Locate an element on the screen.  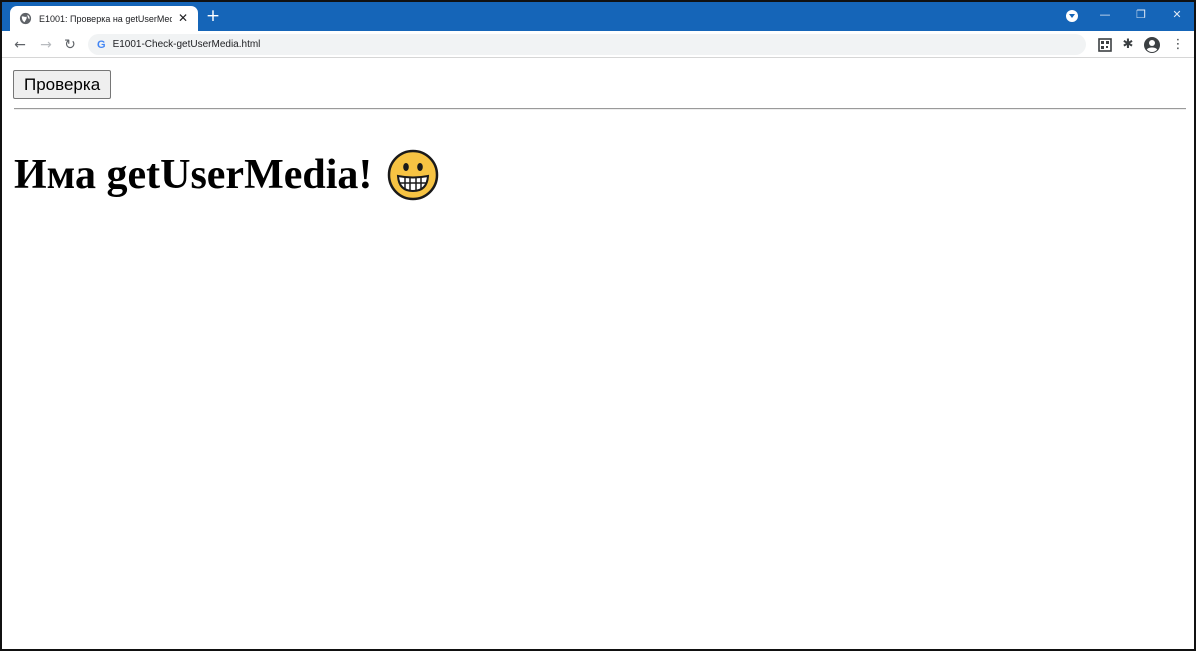
profile-icon is located at coordinates (1152, 45).